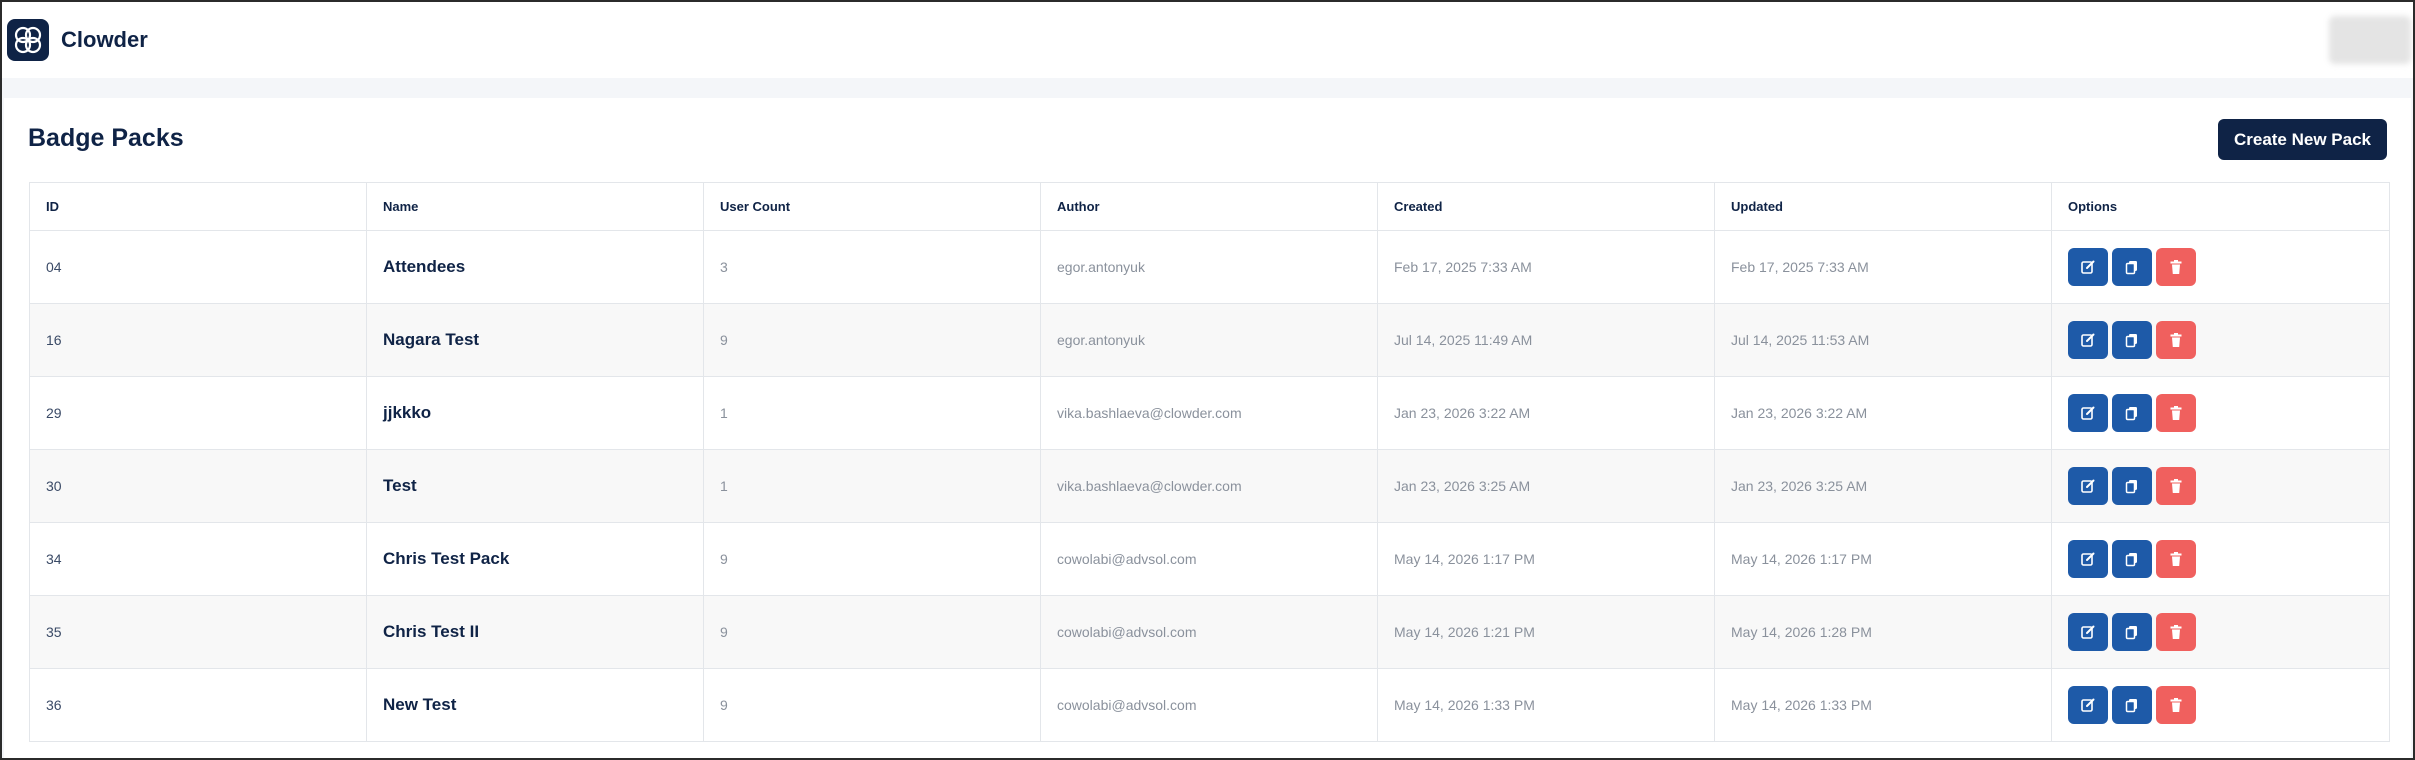 This screenshot has width=2415, height=760. Describe the element at coordinates (198, 486) in the screenshot. I see `cell-id: 30` at that location.